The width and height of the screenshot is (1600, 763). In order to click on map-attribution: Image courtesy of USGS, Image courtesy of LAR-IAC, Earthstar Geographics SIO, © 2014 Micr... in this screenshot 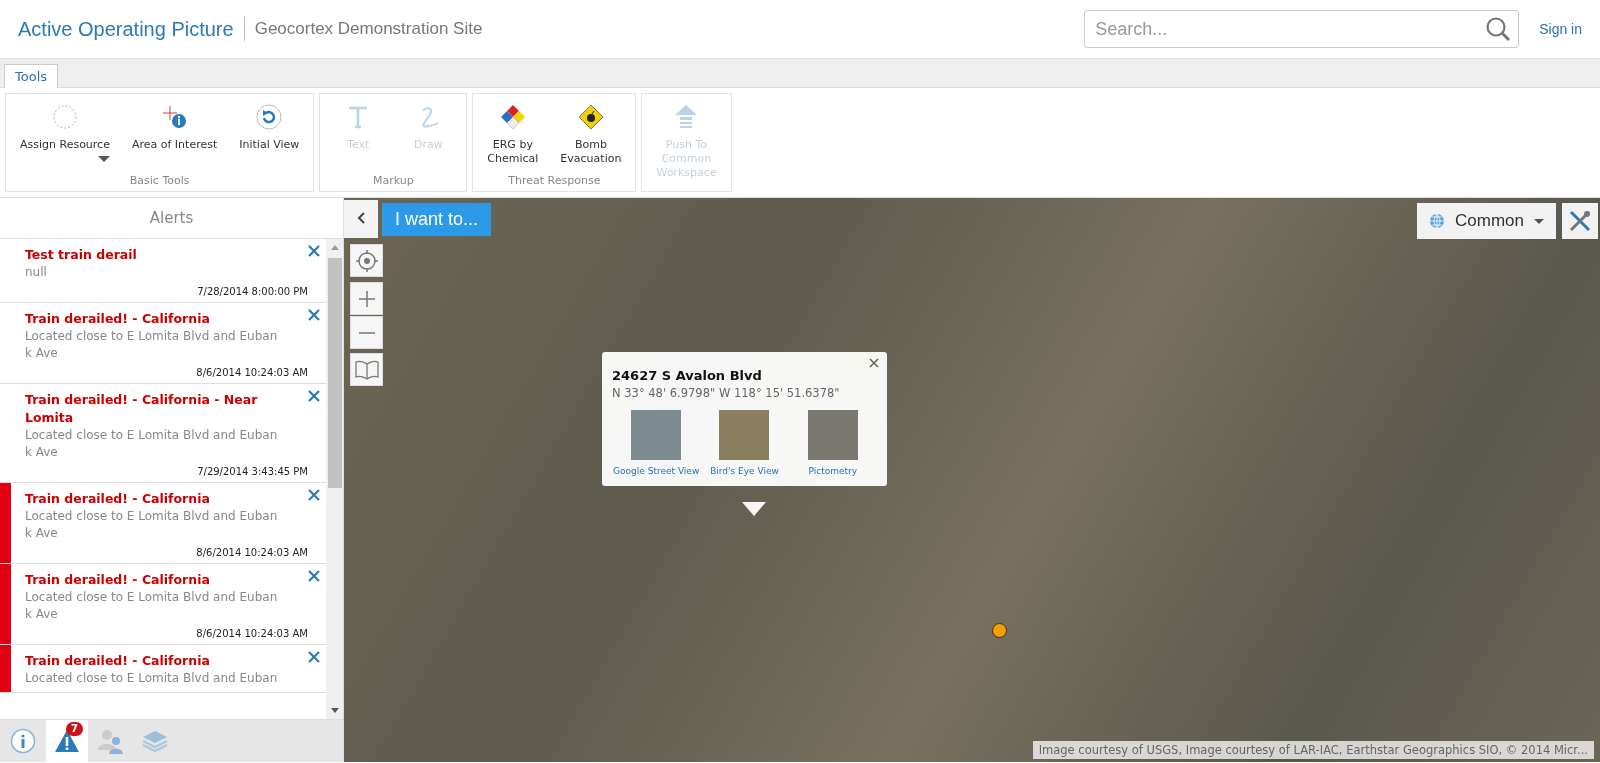, I will do `click(1313, 750)`.